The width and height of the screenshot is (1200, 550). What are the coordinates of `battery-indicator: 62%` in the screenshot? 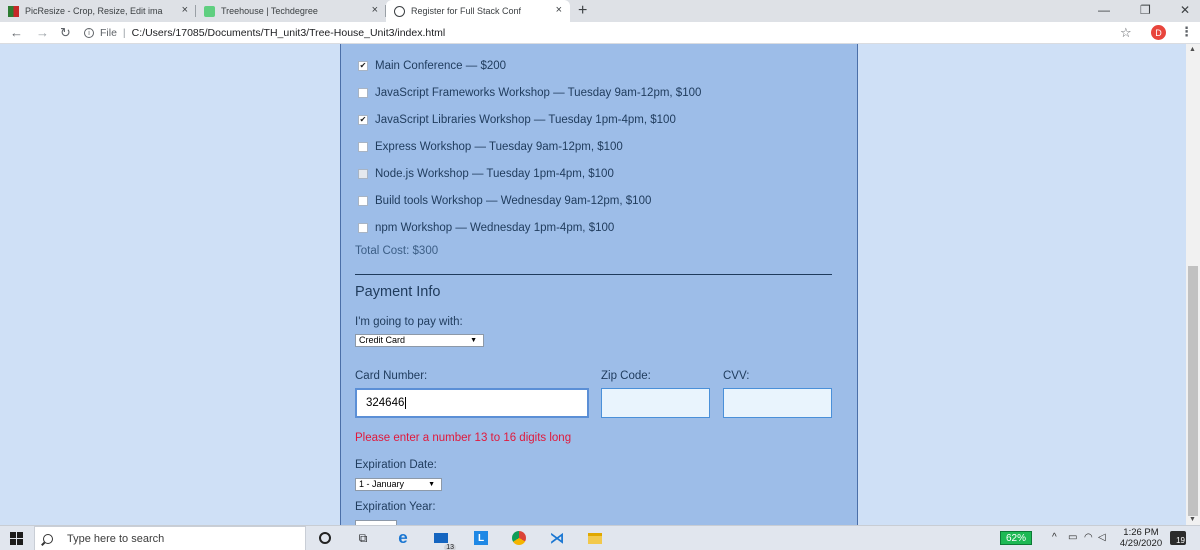 It's located at (1016, 538).